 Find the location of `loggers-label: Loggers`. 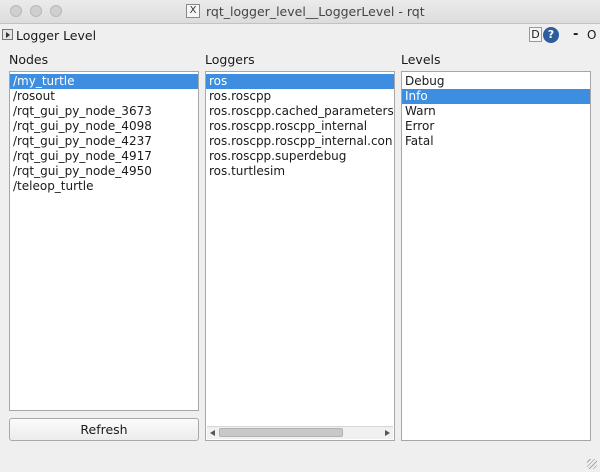

loggers-label: Loggers is located at coordinates (230, 59).